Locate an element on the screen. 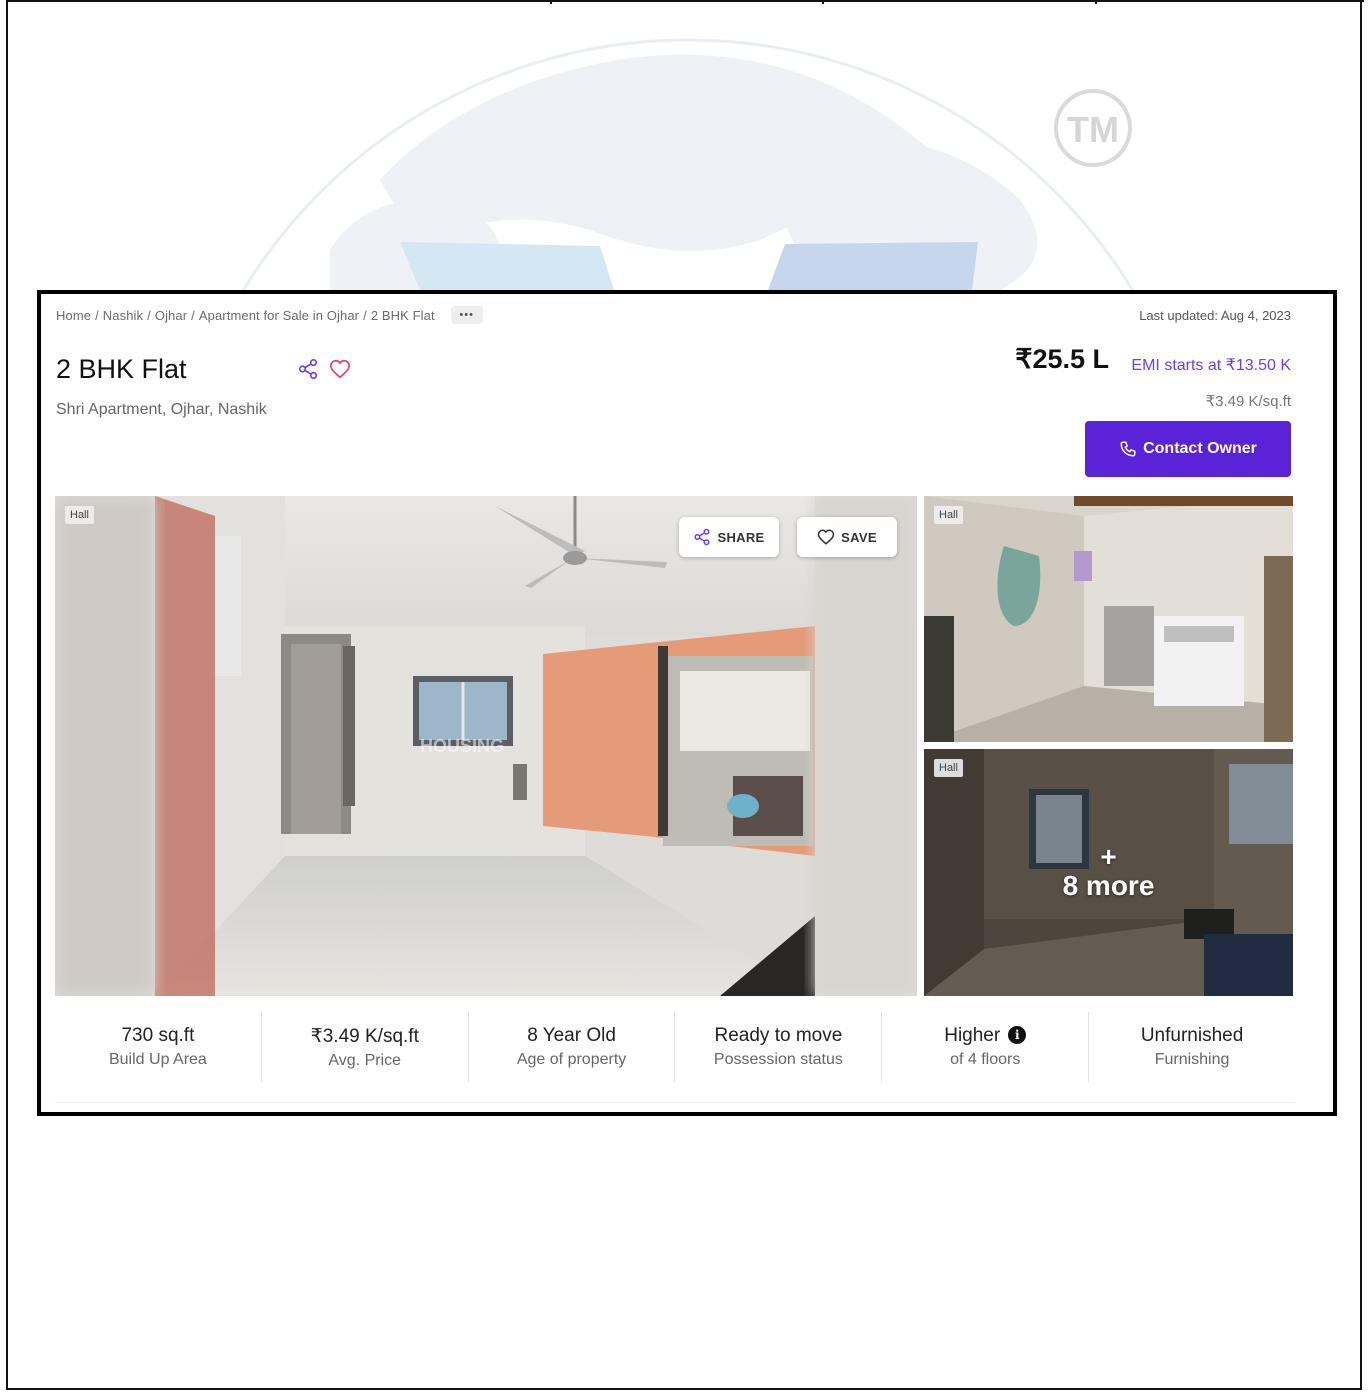 The height and width of the screenshot is (1393, 1370). more-photos-overlay: + 8 more is located at coordinates (1108, 872).